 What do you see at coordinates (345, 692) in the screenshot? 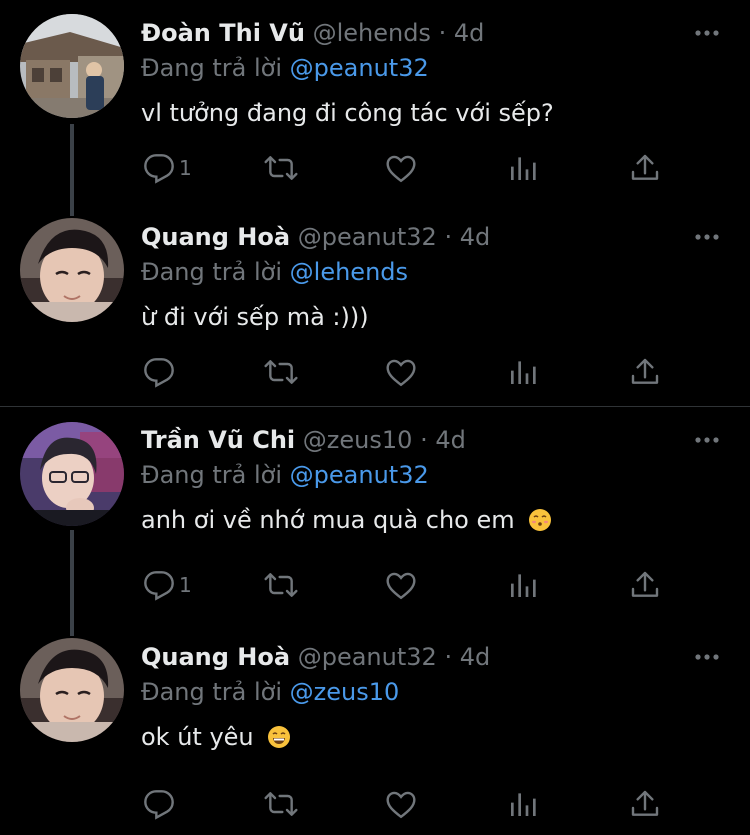
I see `mention-link: @zeus10` at bounding box center [345, 692].